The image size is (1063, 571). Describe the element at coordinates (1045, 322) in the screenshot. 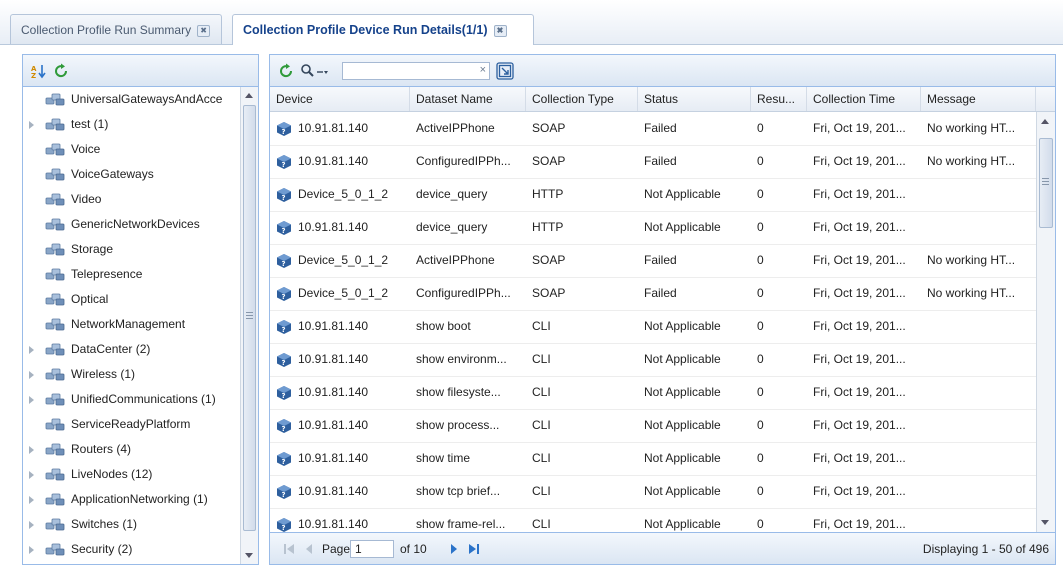

I see `grid-scrollbar` at that location.